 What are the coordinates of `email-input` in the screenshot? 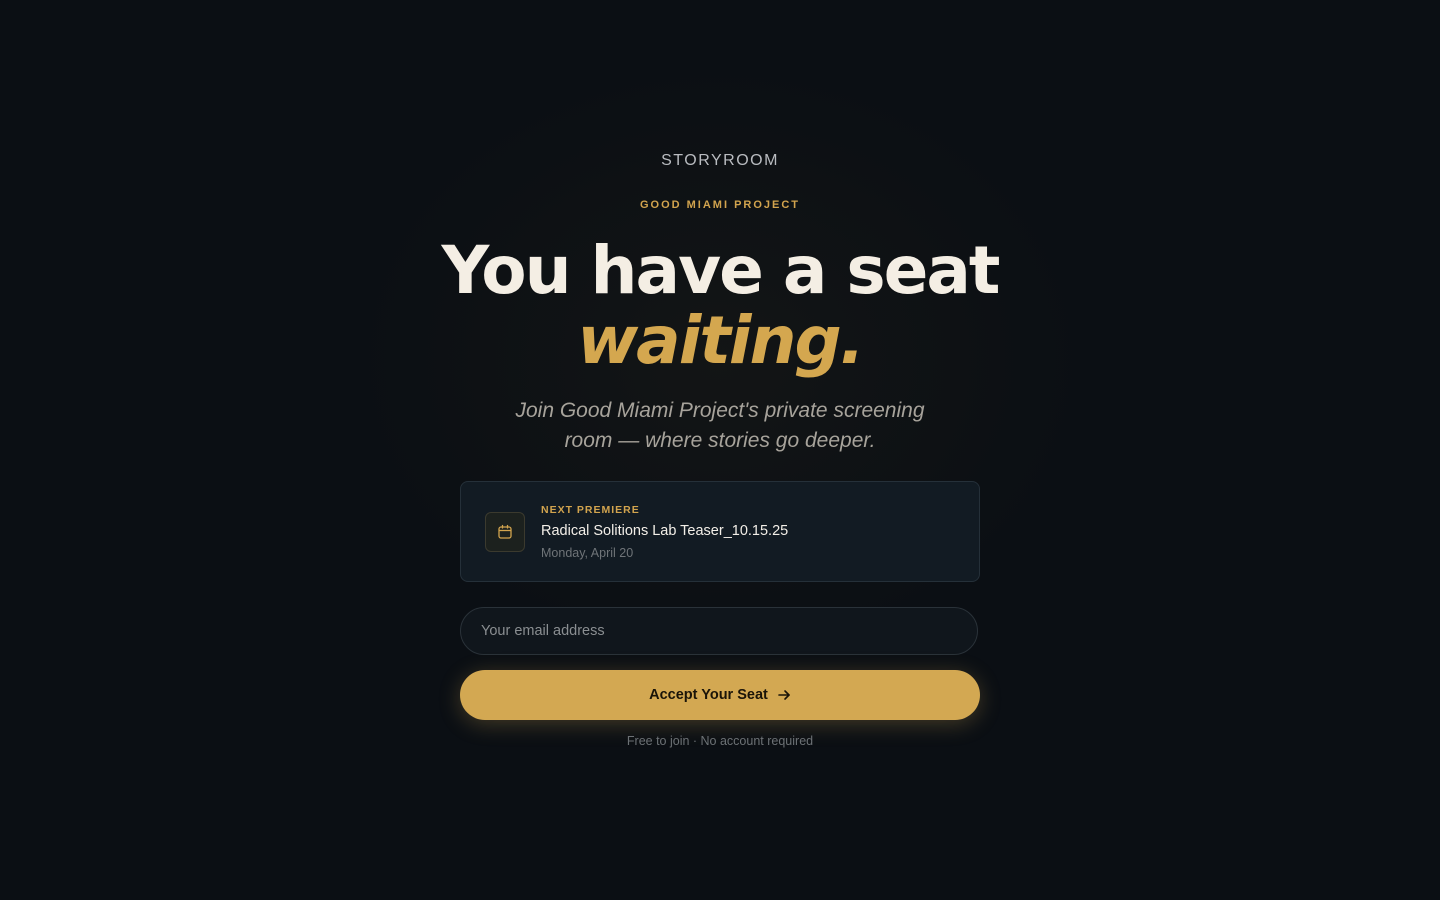 It's located at (719, 631).